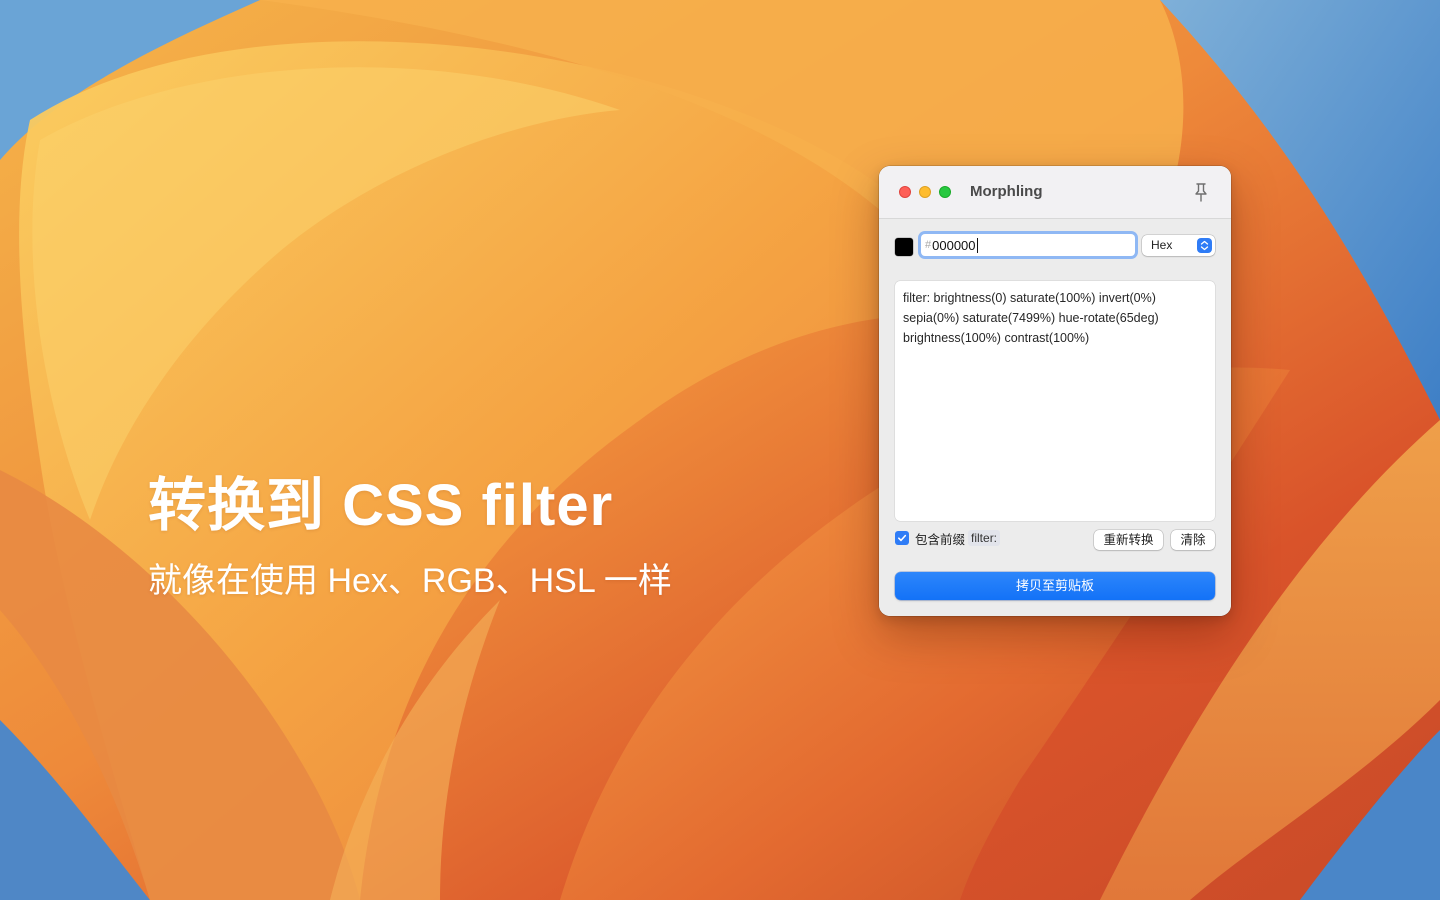 The image size is (1440, 900). I want to click on zoom-button, so click(945, 192).